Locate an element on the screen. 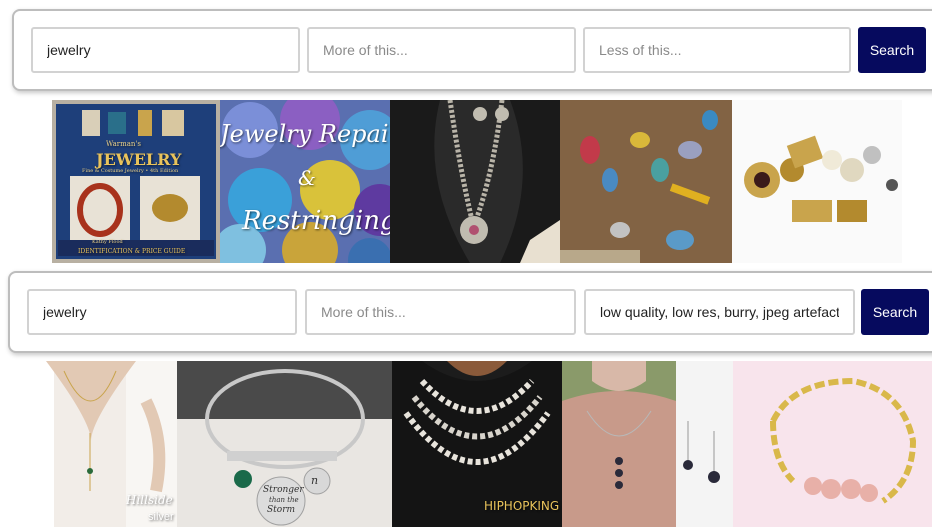  result-image-gold-brooches is located at coordinates (817, 181).